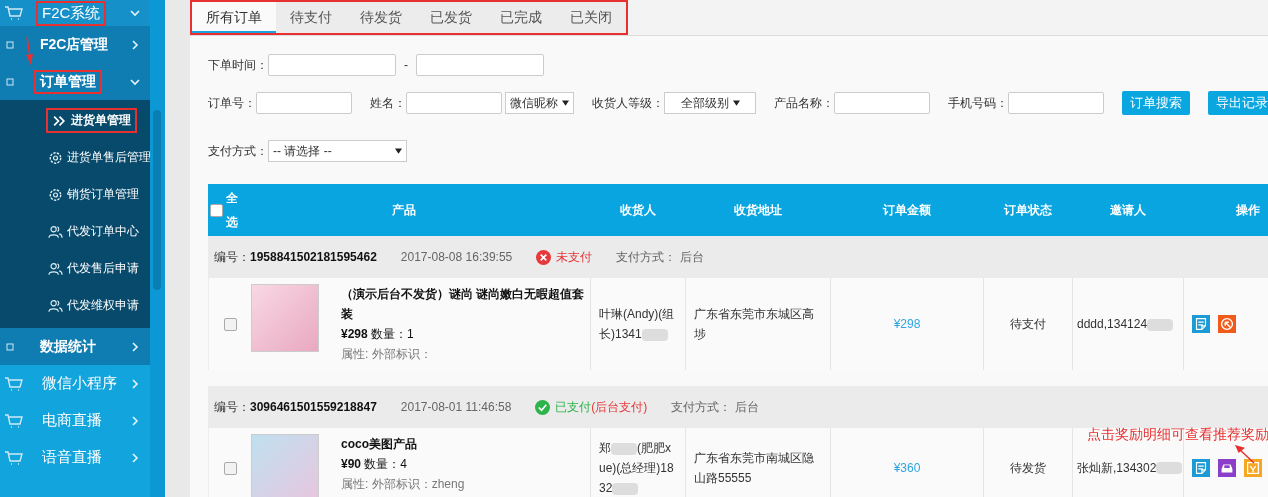 The image size is (1268, 497). What do you see at coordinates (93, 268) in the screenshot?
I see `menu-label: 代发售后申请` at bounding box center [93, 268].